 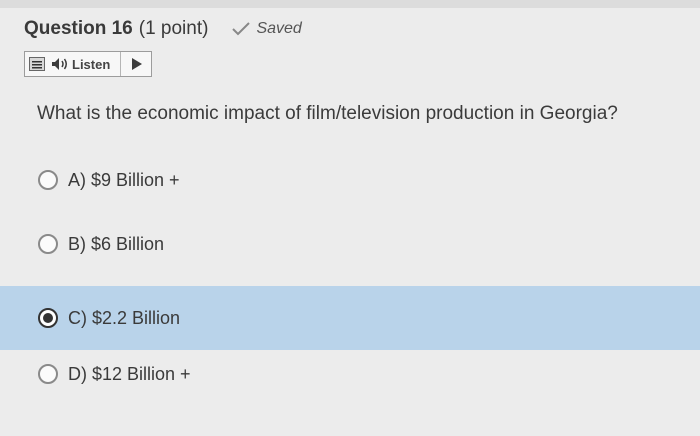 I want to click on question-header: Question 16 (1 point) Saved, so click(x=163, y=29).